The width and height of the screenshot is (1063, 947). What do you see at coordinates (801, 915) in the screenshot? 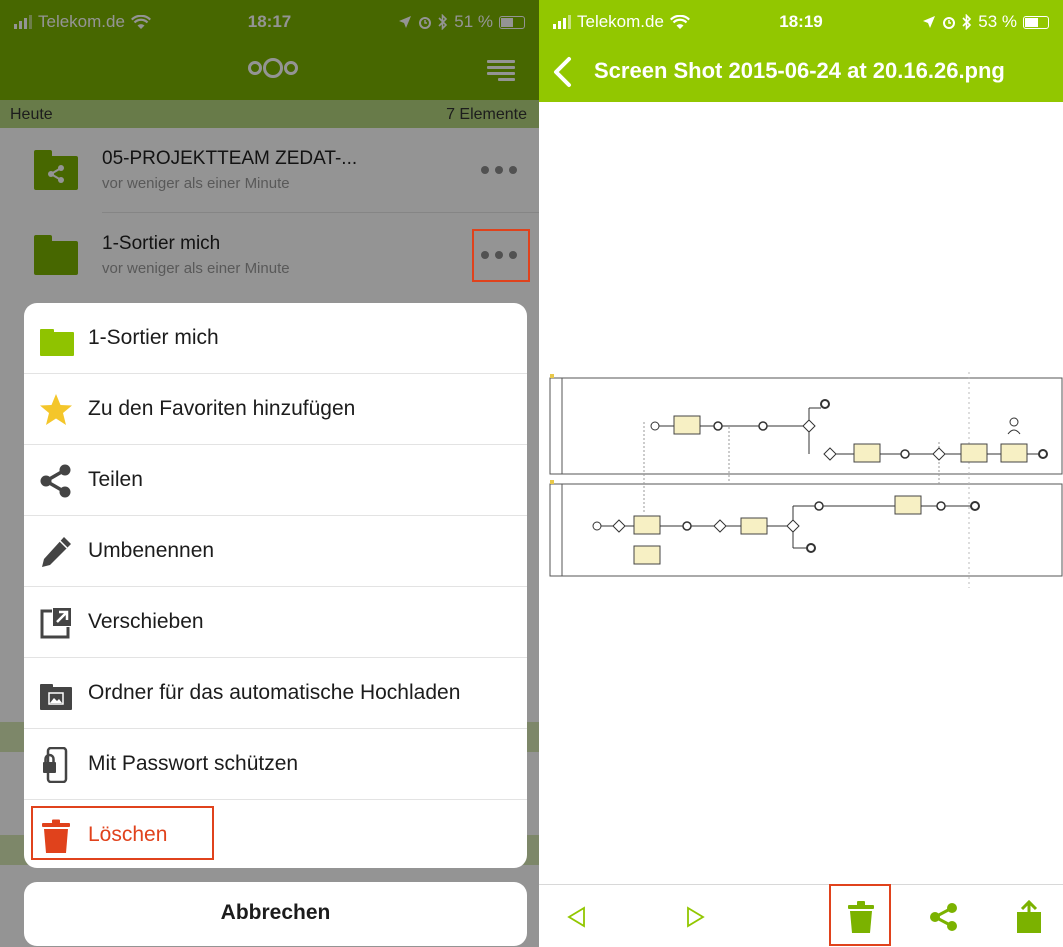
I see `bottom-toolbar` at bounding box center [801, 915].